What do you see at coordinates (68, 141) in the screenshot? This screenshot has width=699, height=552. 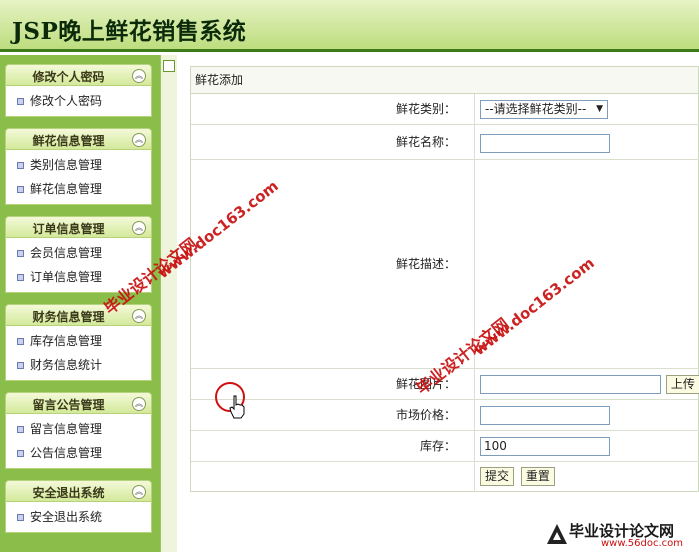 I see `group-title: 鲜花信息管理` at bounding box center [68, 141].